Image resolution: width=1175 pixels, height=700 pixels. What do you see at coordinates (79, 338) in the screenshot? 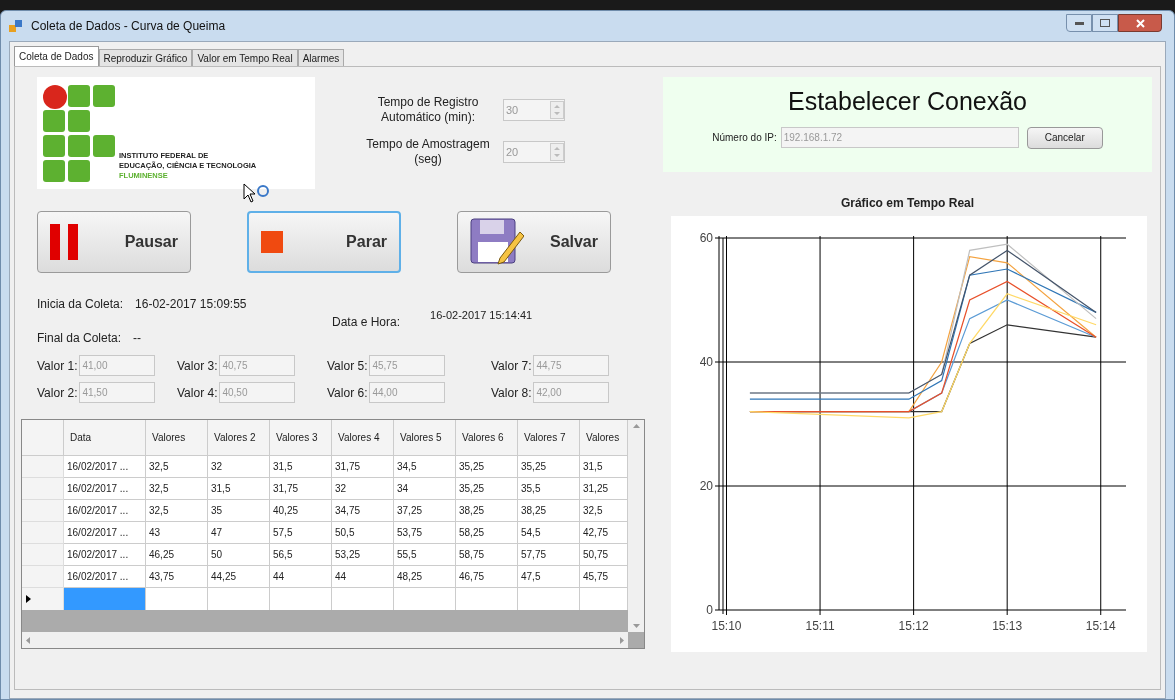
I see `end-label: Final da Coleta:` at bounding box center [79, 338].